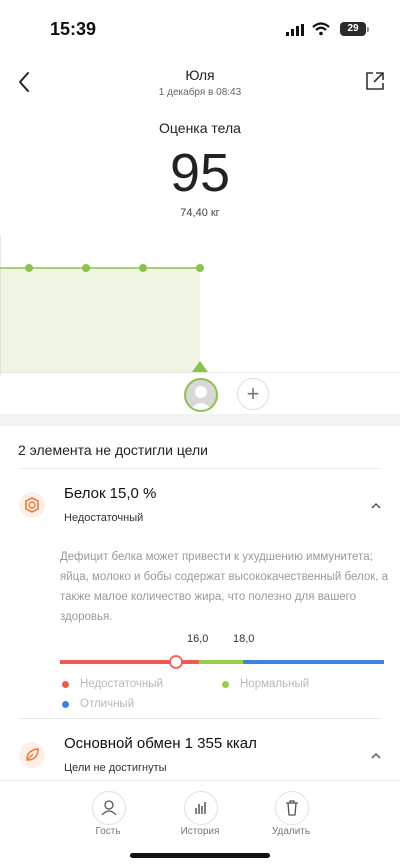 Image resolution: width=400 pixels, height=868 pixels. I want to click on legend-label: Нормальный, so click(275, 684).